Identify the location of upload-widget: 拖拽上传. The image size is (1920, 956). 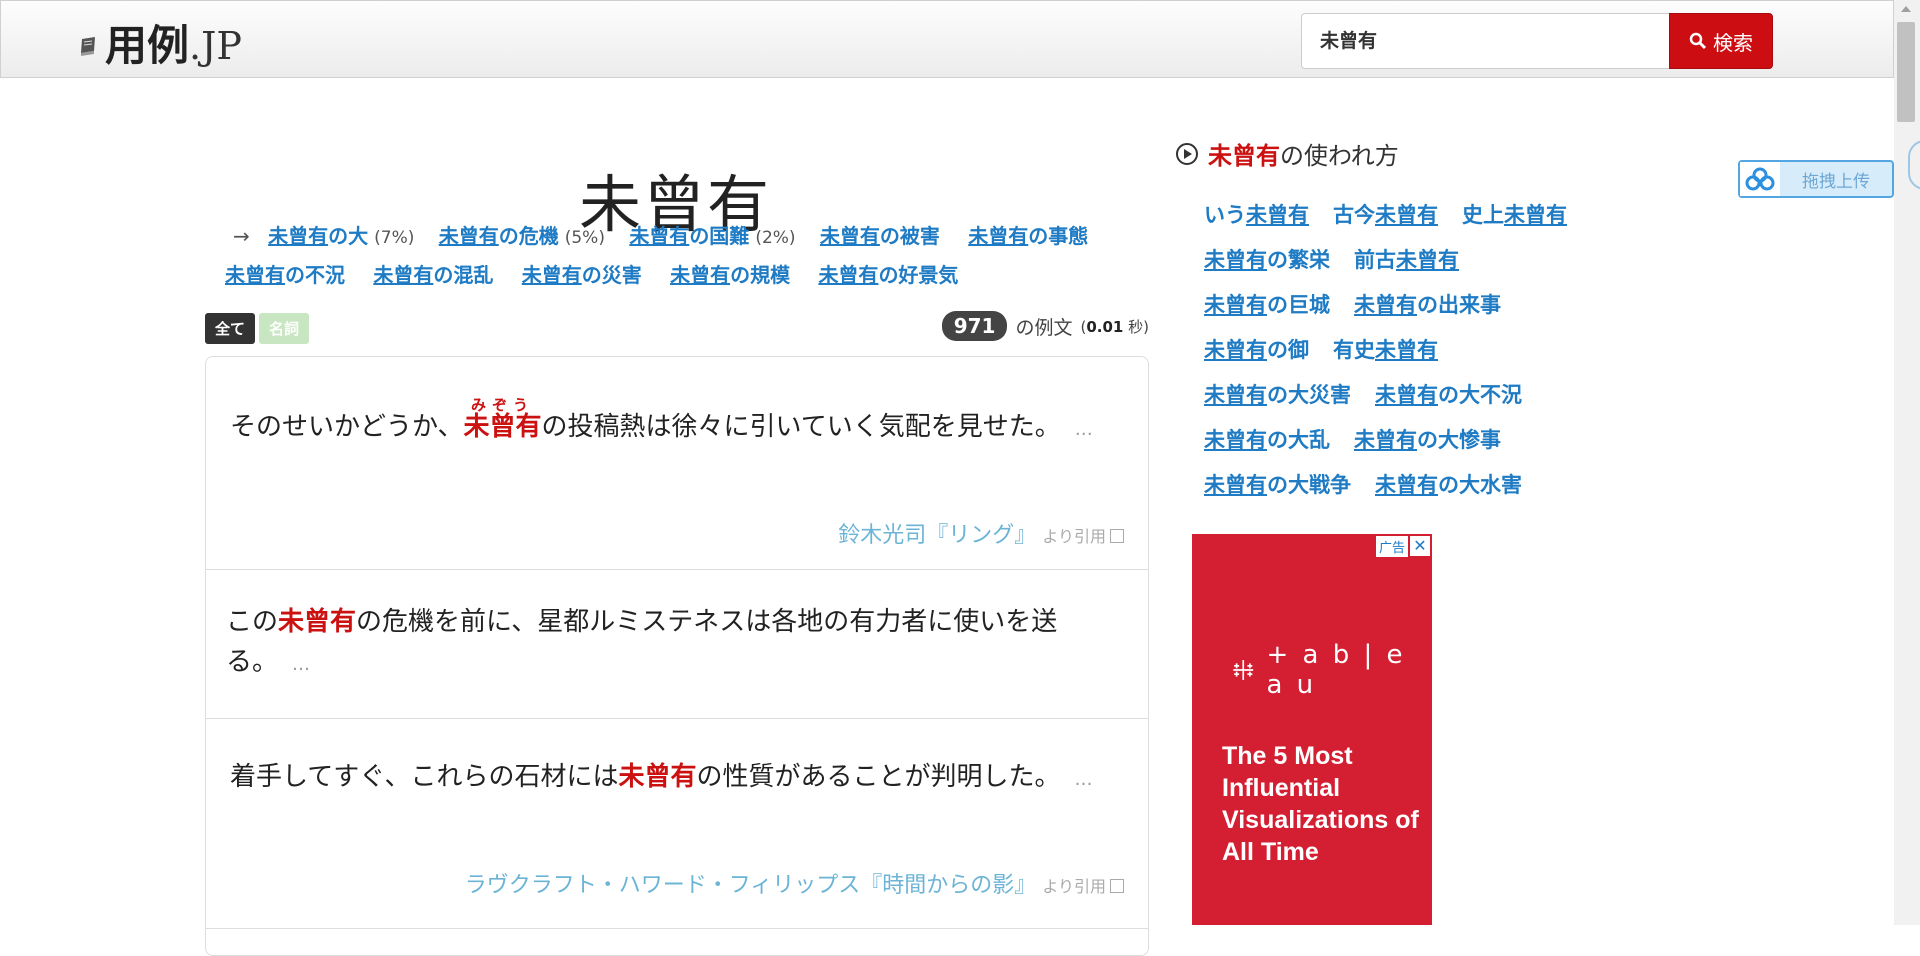
(1816, 179).